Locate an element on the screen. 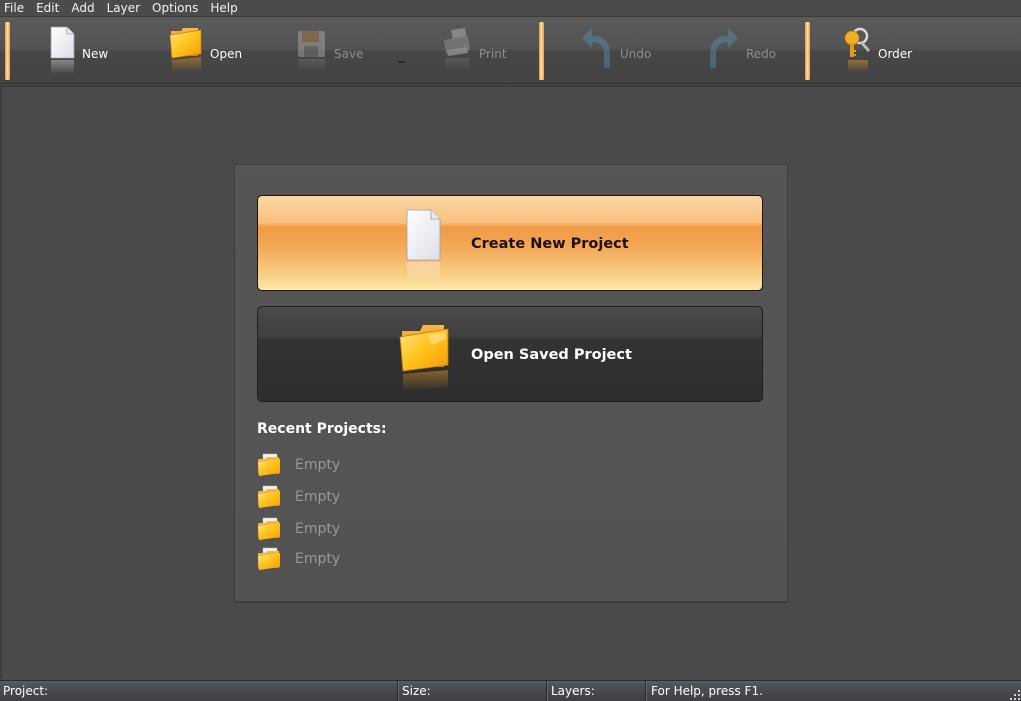 The height and width of the screenshot is (701, 1021). undo-label: Undo is located at coordinates (636, 54).